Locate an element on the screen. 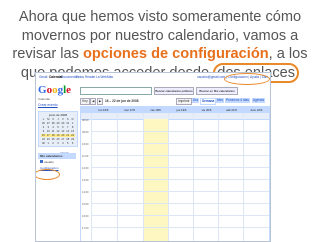  time-label: 15:00 is located at coordinates (85, 204).